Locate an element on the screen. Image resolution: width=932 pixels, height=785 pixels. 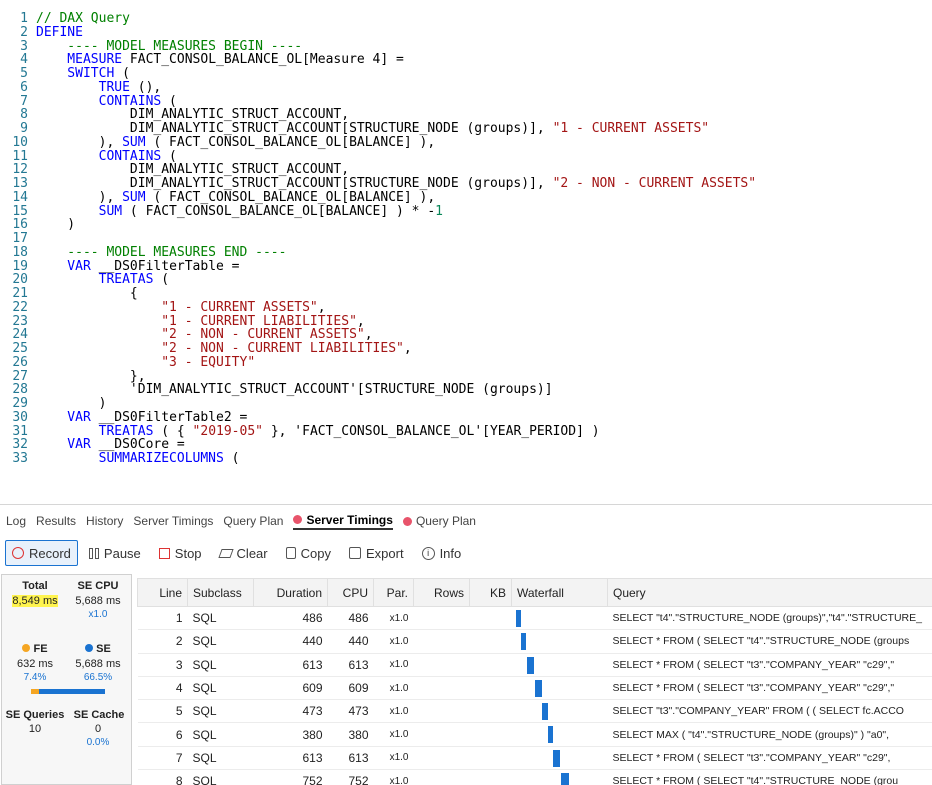
tab-log: Log is located at coordinates (16, 521).